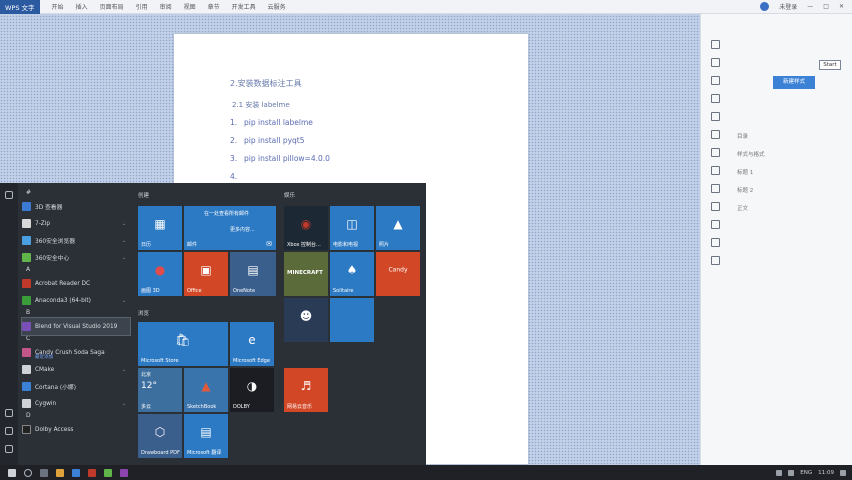 The height and width of the screenshot is (480, 852). I want to click on network-icon, so click(779, 472).